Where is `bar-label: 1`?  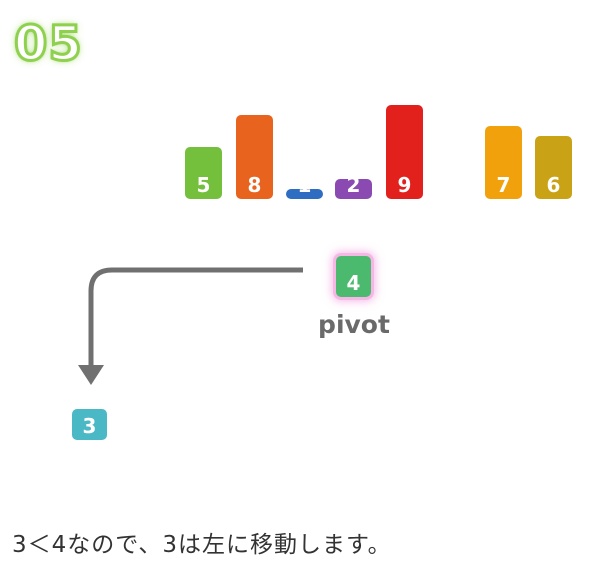 bar-label: 1 is located at coordinates (304, 185).